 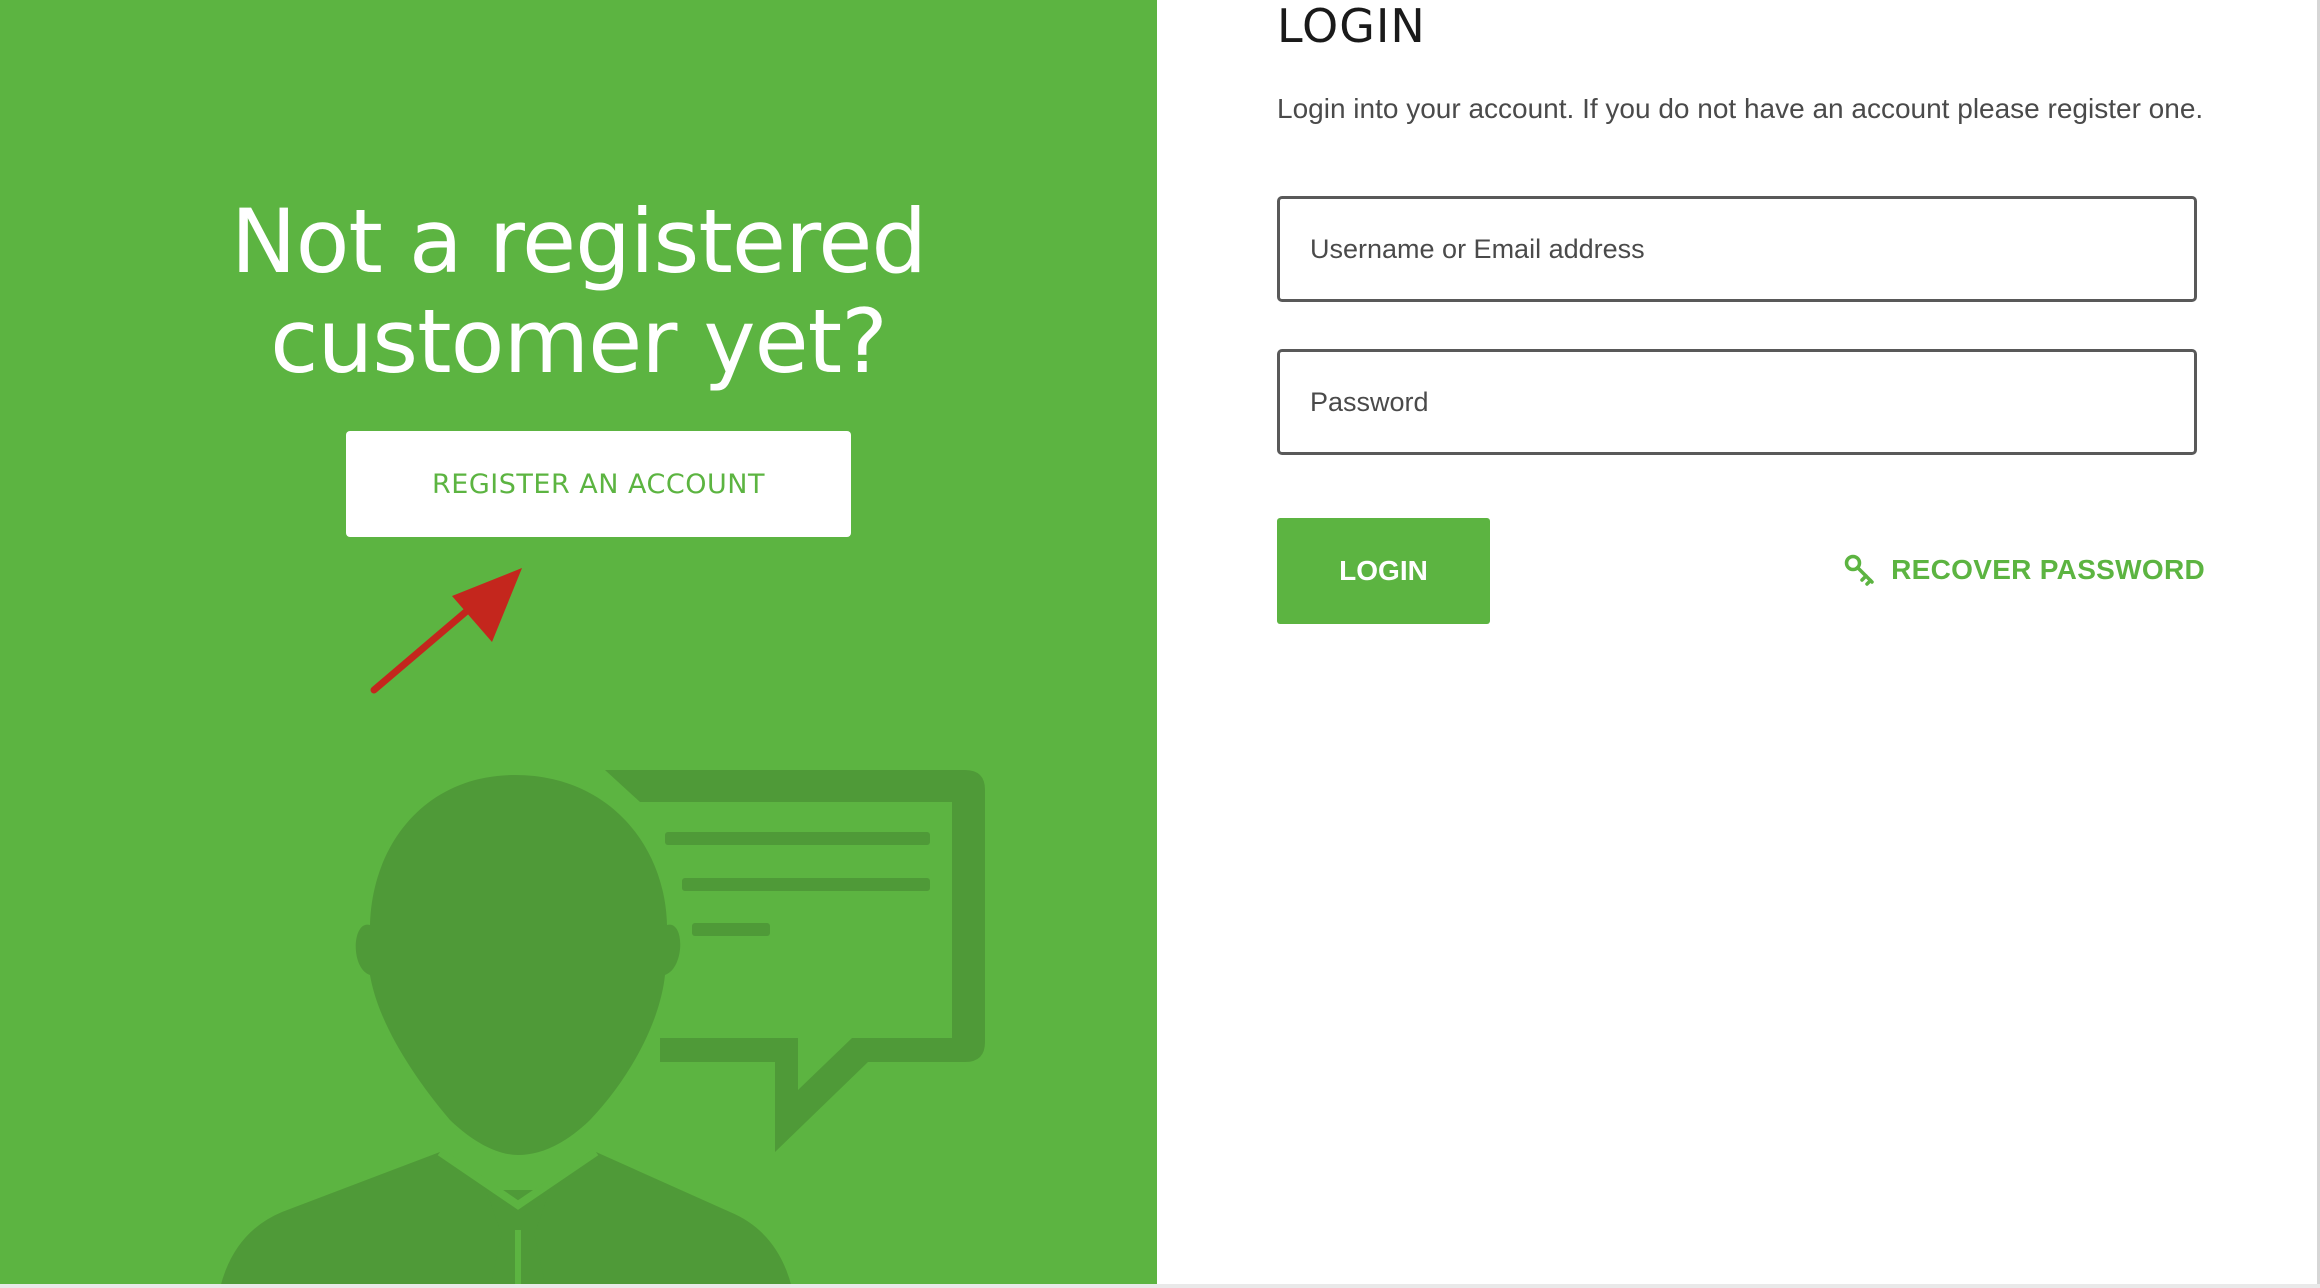 What do you see at coordinates (1383, 571) in the screenshot?
I see `login-button: LOGIN` at bounding box center [1383, 571].